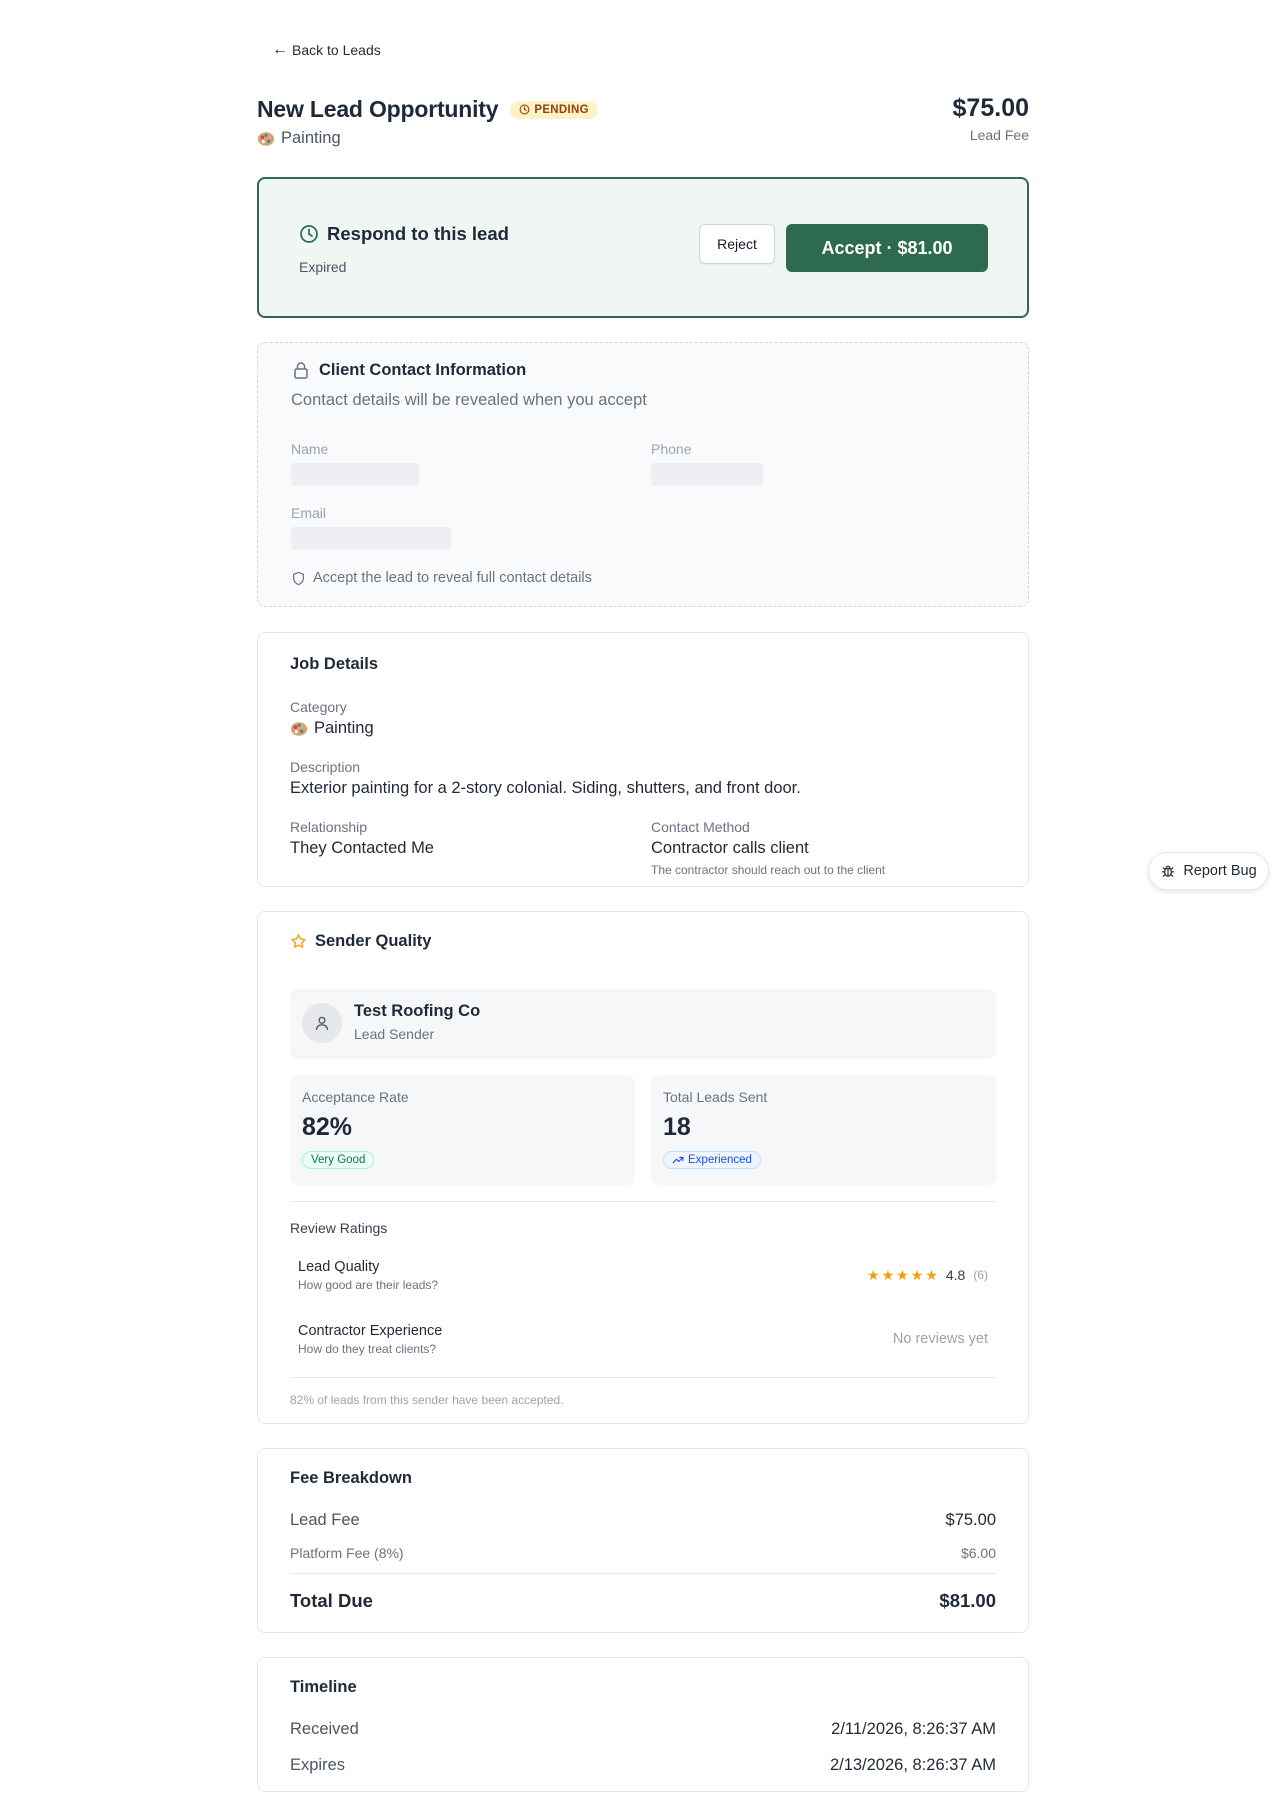 This screenshot has height=1814, width=1280. I want to click on back-link-label: Back to Leads, so click(336, 50).